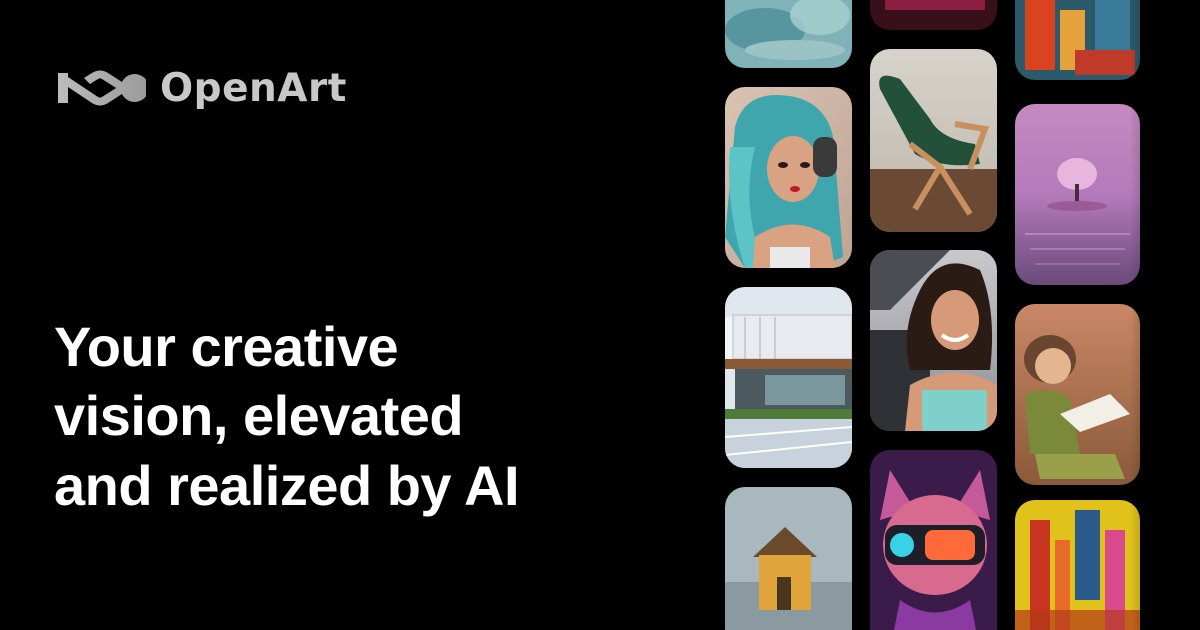  What do you see at coordinates (933, 140) in the screenshot?
I see `green-lounge-chair` at bounding box center [933, 140].